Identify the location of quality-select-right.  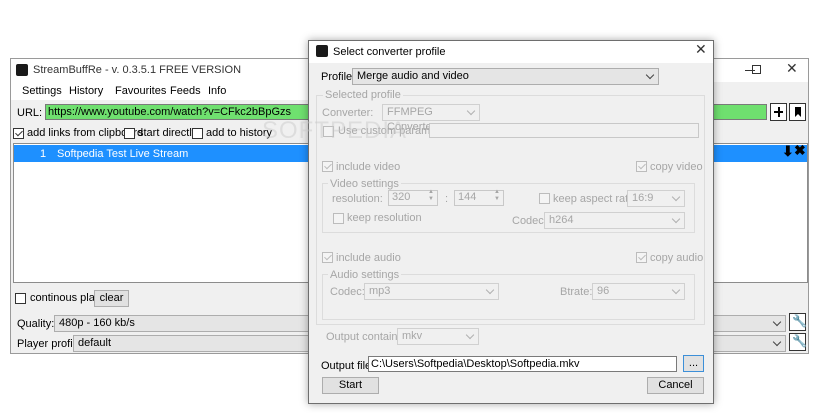
(749, 323).